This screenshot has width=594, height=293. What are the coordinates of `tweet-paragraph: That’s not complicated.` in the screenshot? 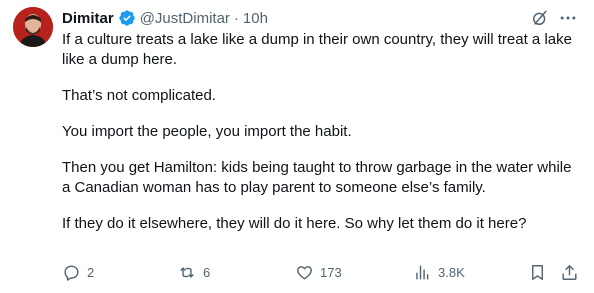 It's located at (139, 95).